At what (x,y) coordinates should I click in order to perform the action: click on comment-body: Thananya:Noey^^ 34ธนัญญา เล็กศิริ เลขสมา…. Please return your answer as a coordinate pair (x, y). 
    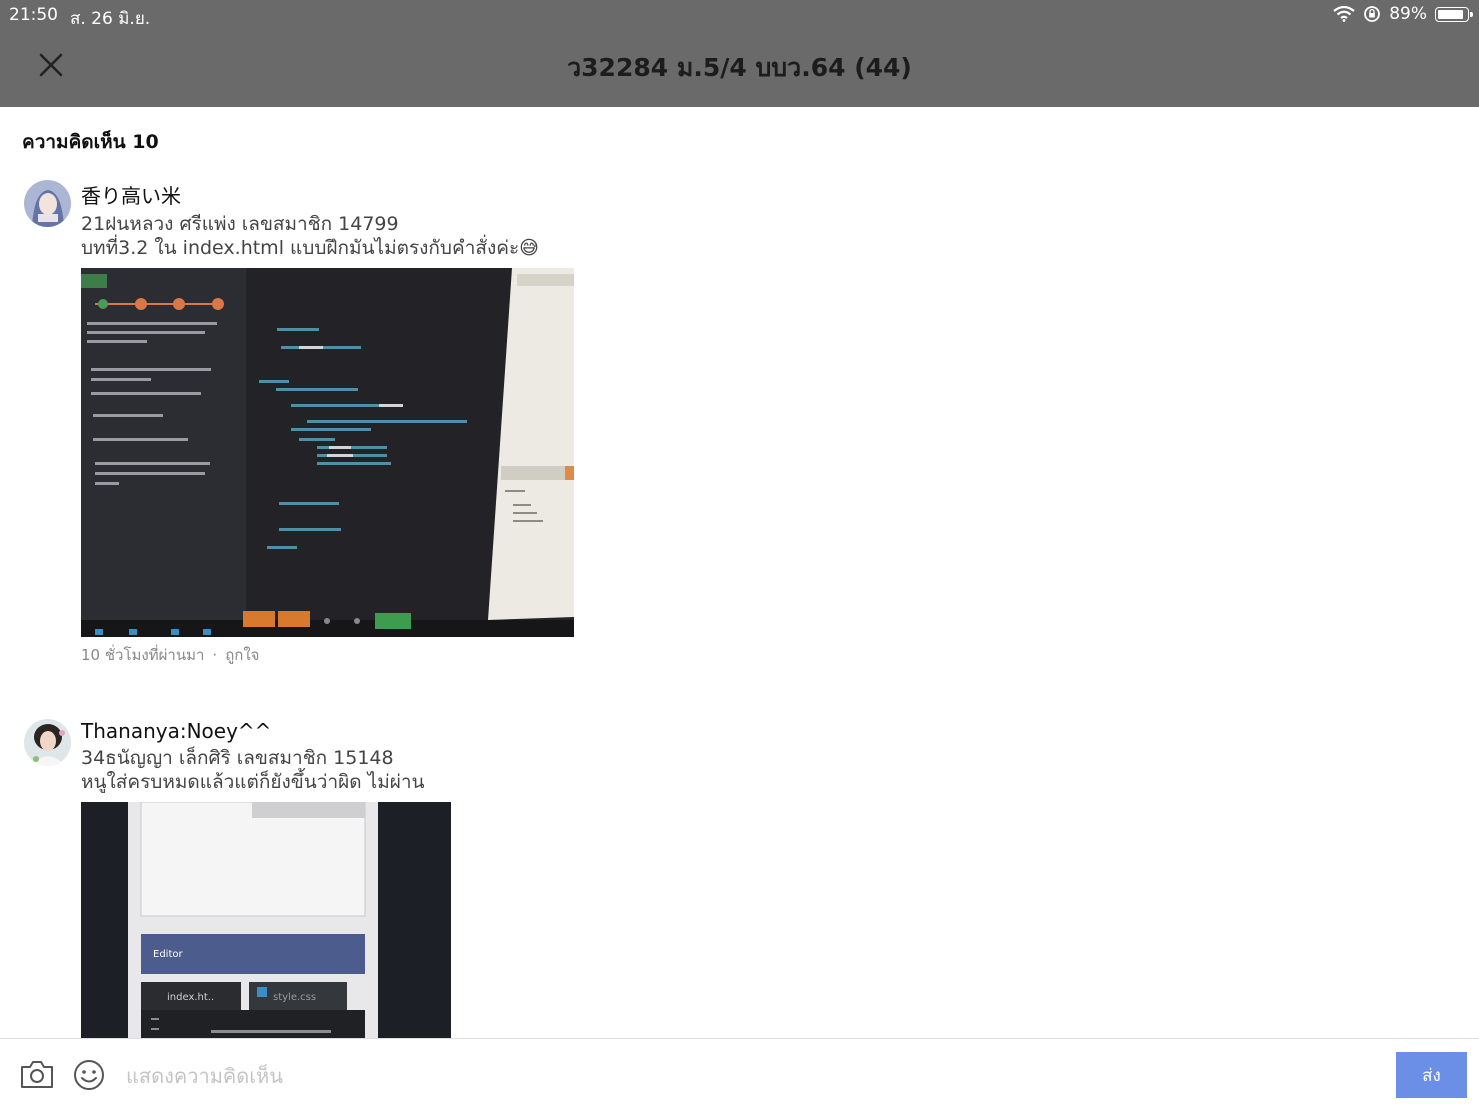
    Looking at the image, I should click on (266, 878).